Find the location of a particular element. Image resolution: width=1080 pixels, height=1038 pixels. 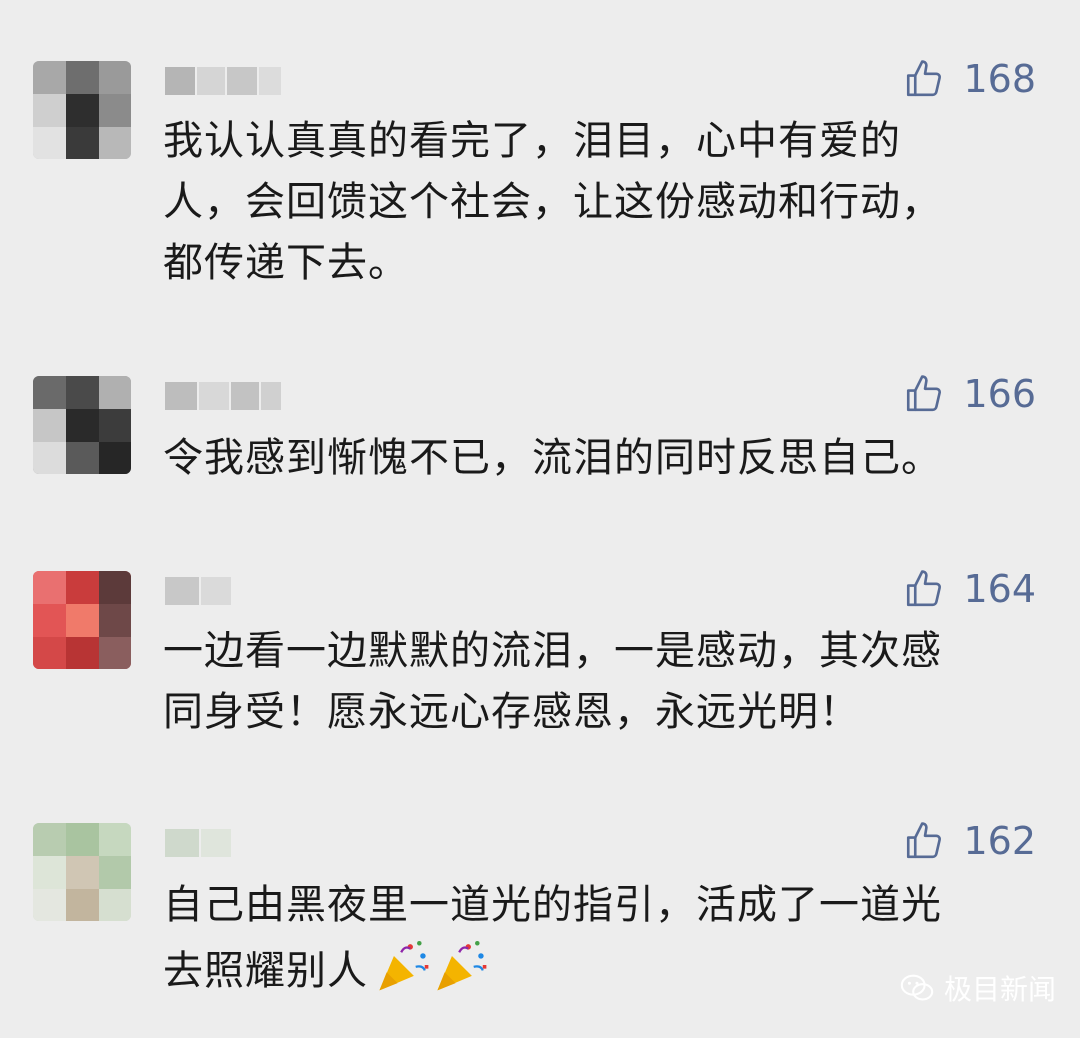

comment-text: 一边看一边默默的流泪，一是感动，其次感 同身受！愿永远心存感恩，永远光明！ is located at coordinates (552, 681).